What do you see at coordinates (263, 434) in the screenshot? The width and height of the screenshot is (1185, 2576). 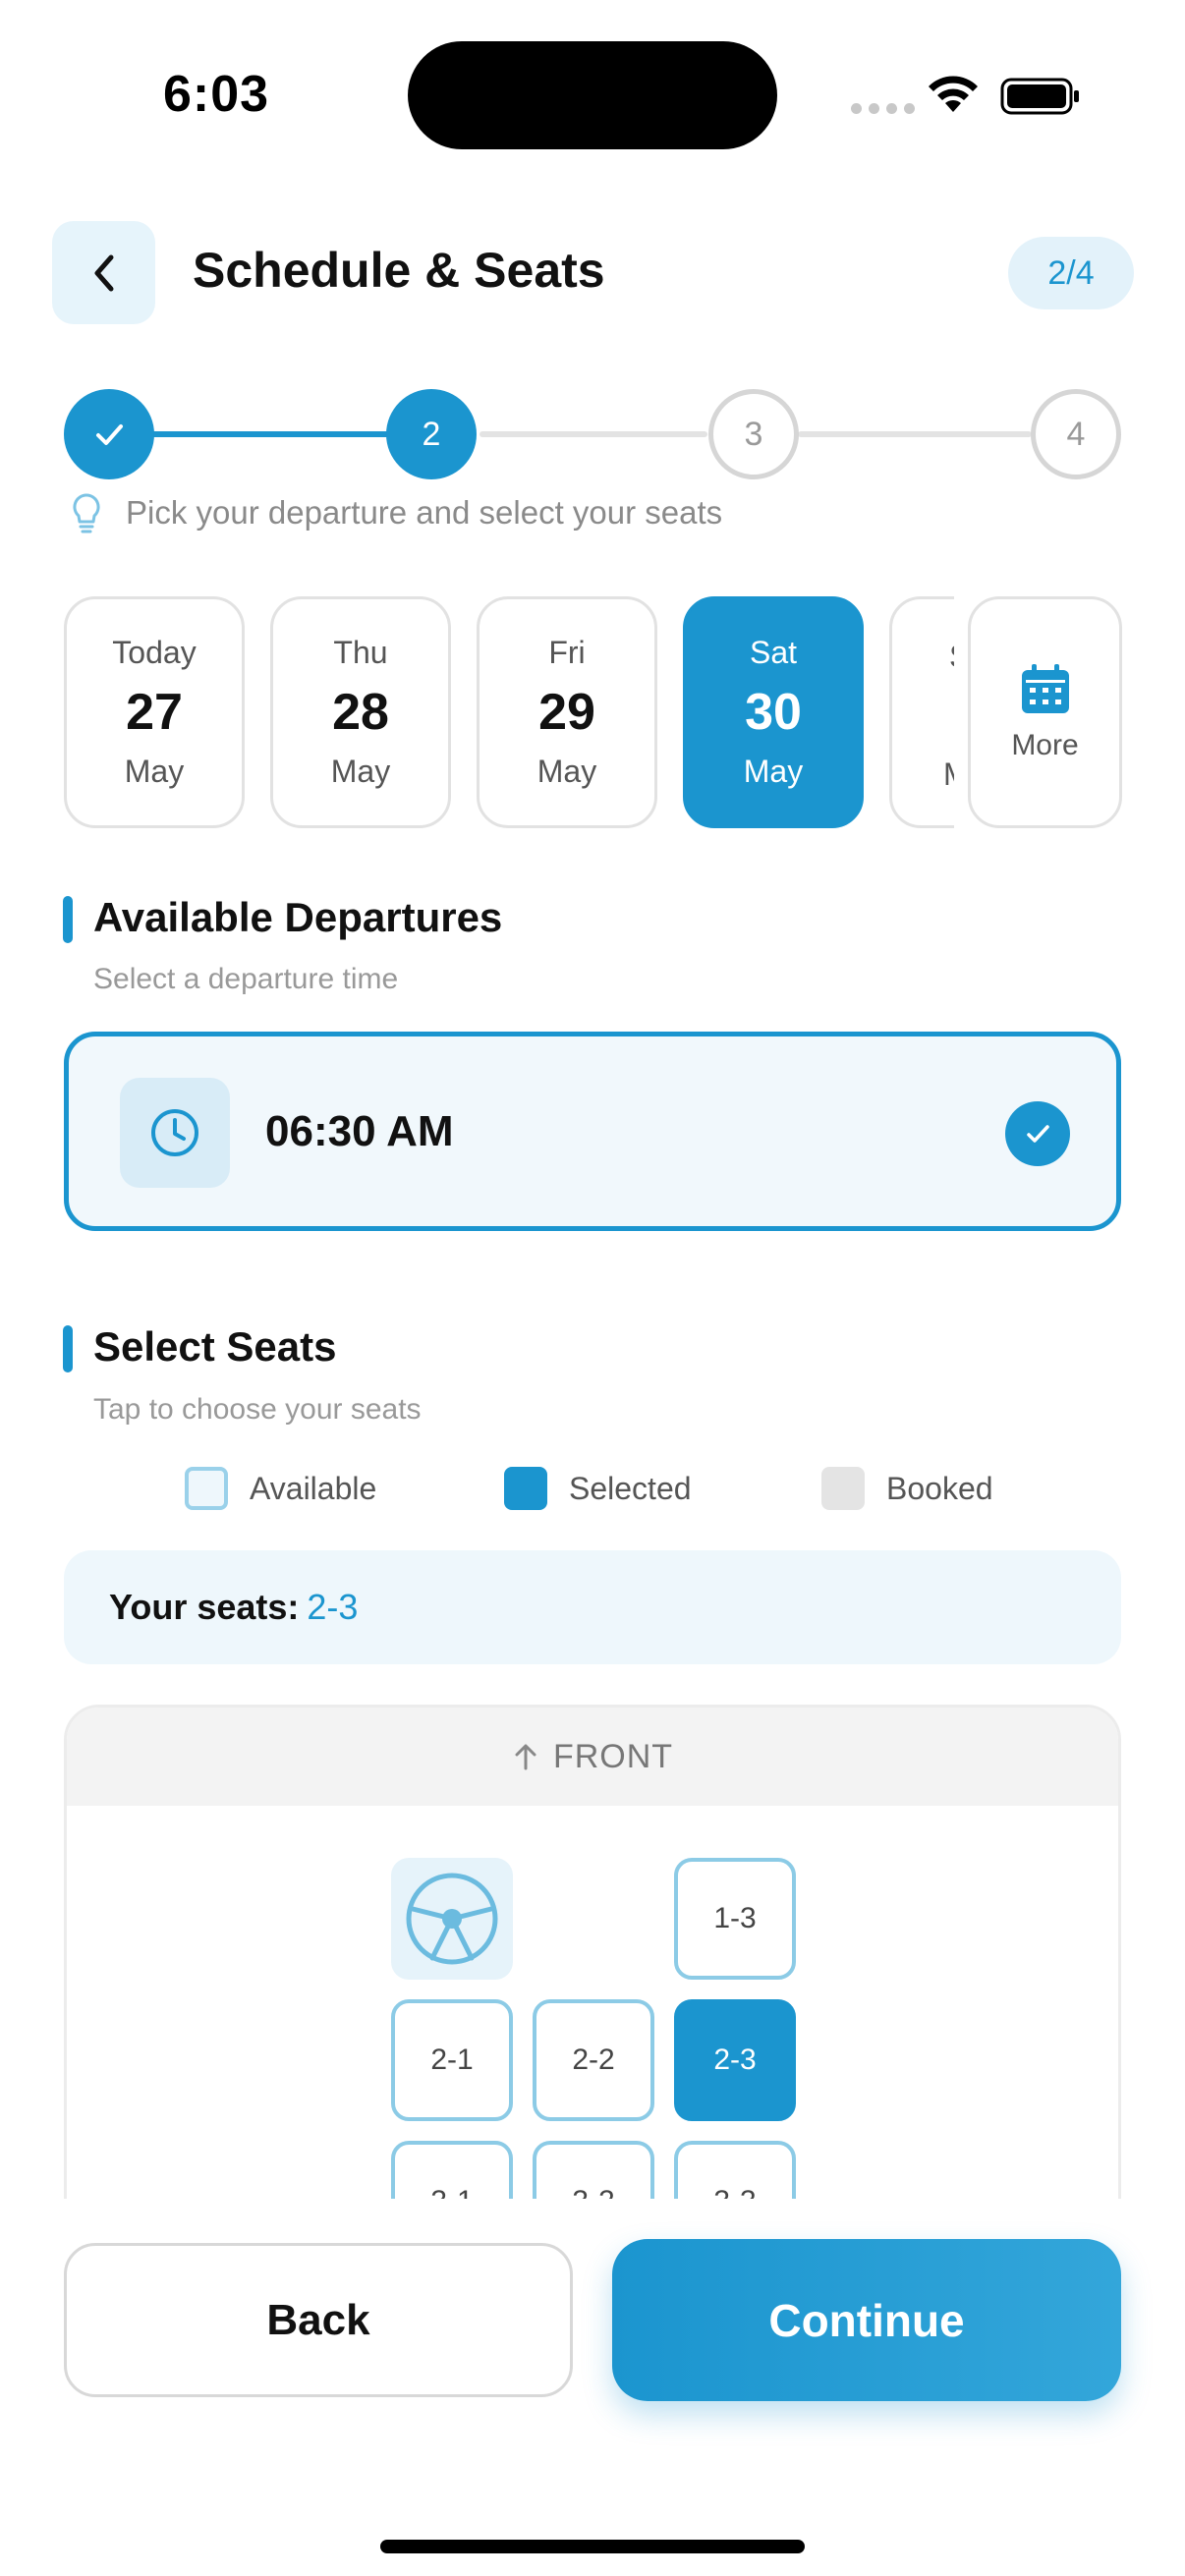 I see `stepper-line-complete` at bounding box center [263, 434].